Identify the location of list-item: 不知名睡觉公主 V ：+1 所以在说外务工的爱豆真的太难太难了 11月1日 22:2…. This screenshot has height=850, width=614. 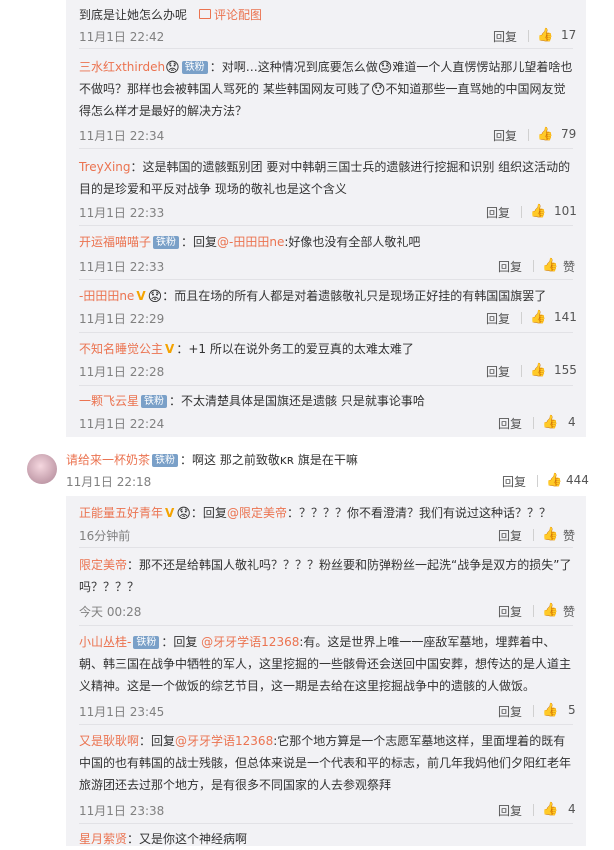
(328, 359).